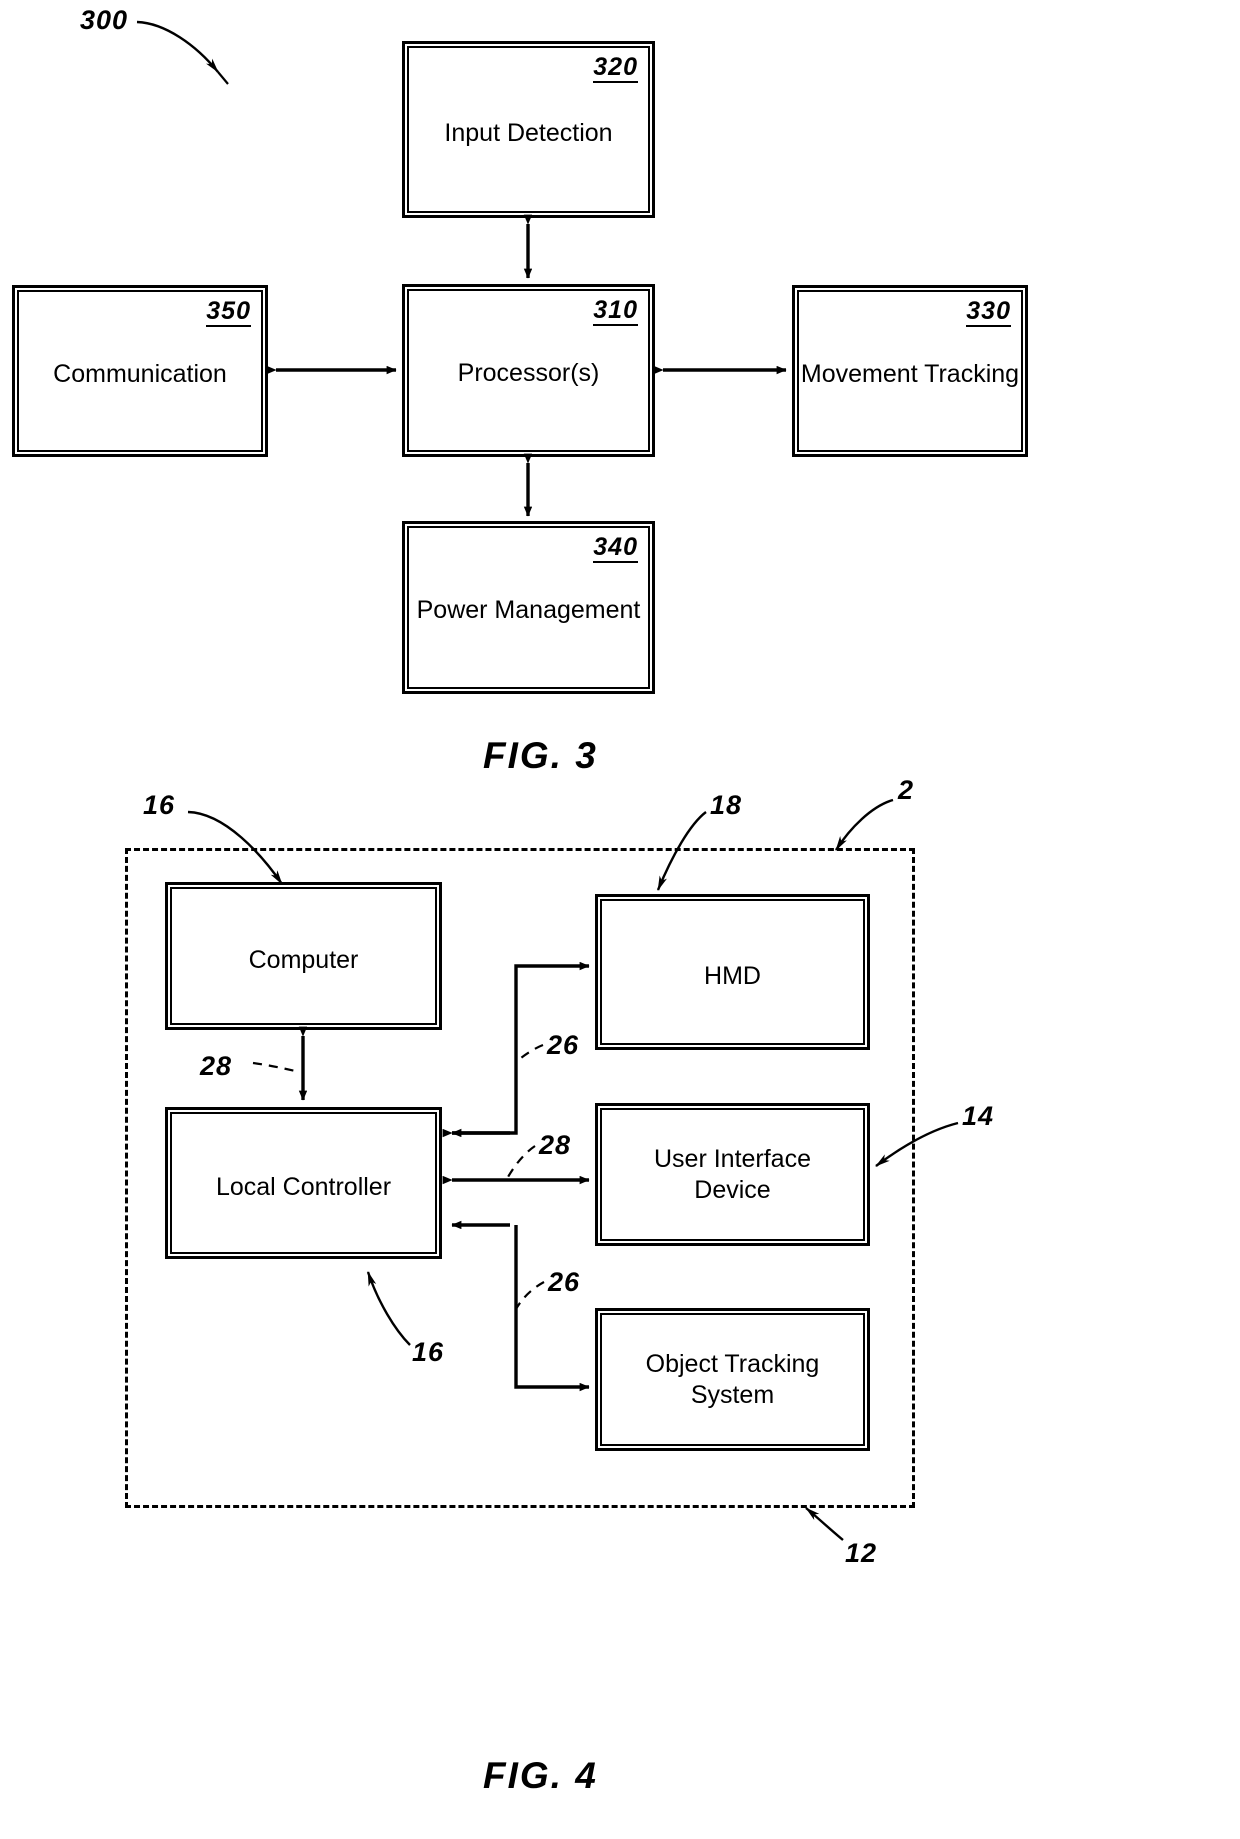 The image size is (1240, 1839). Describe the element at coordinates (540, 755) in the screenshot. I see `figure-caption-3: FIG. 3` at that location.